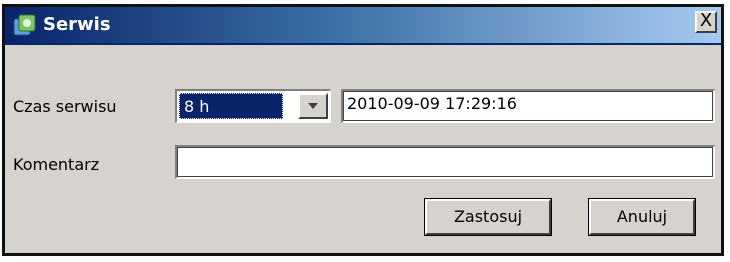 The width and height of the screenshot is (730, 262). Describe the element at coordinates (363, 26) in the screenshot. I see `title-bar: Serwis X` at that location.